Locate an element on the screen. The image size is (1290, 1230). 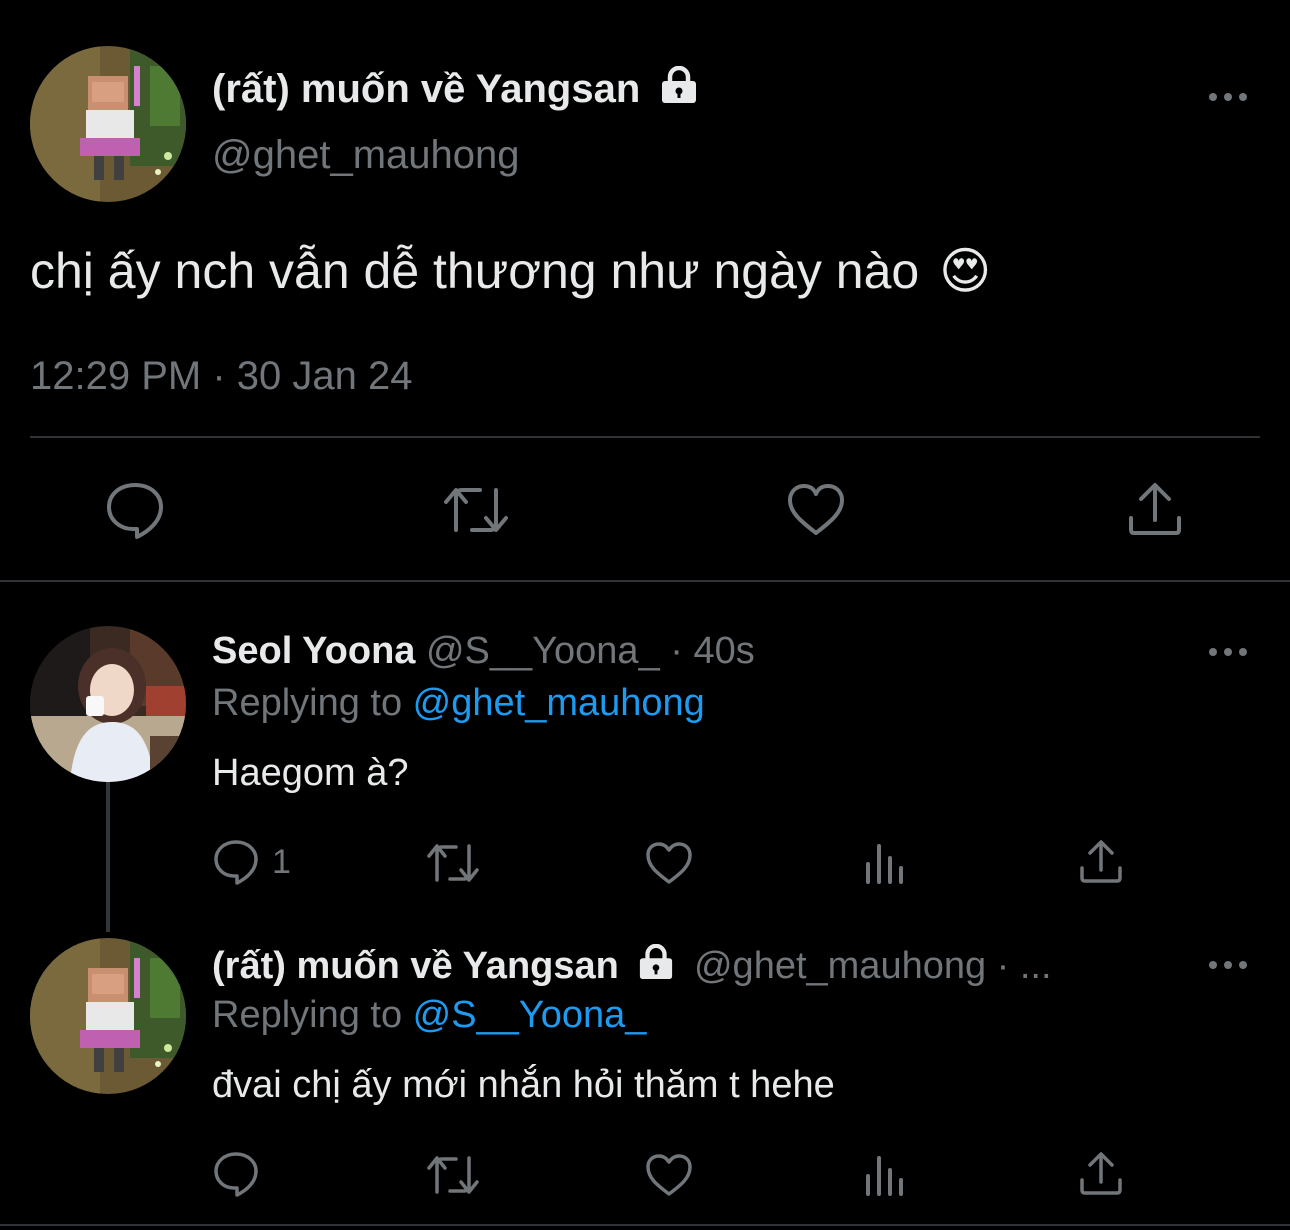
replying-to: Replying to @S__Yoona_ is located at coordinates (429, 1015).